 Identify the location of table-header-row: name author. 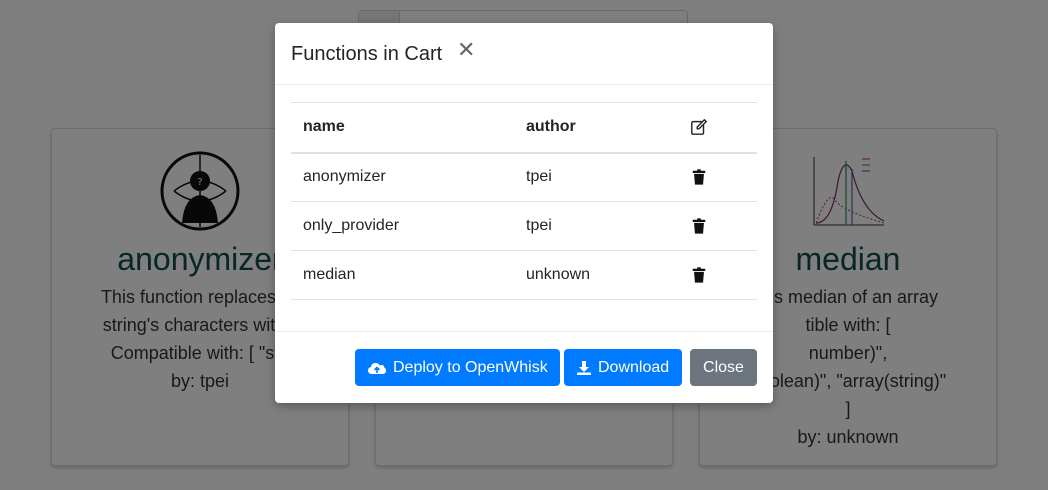
(524, 128).